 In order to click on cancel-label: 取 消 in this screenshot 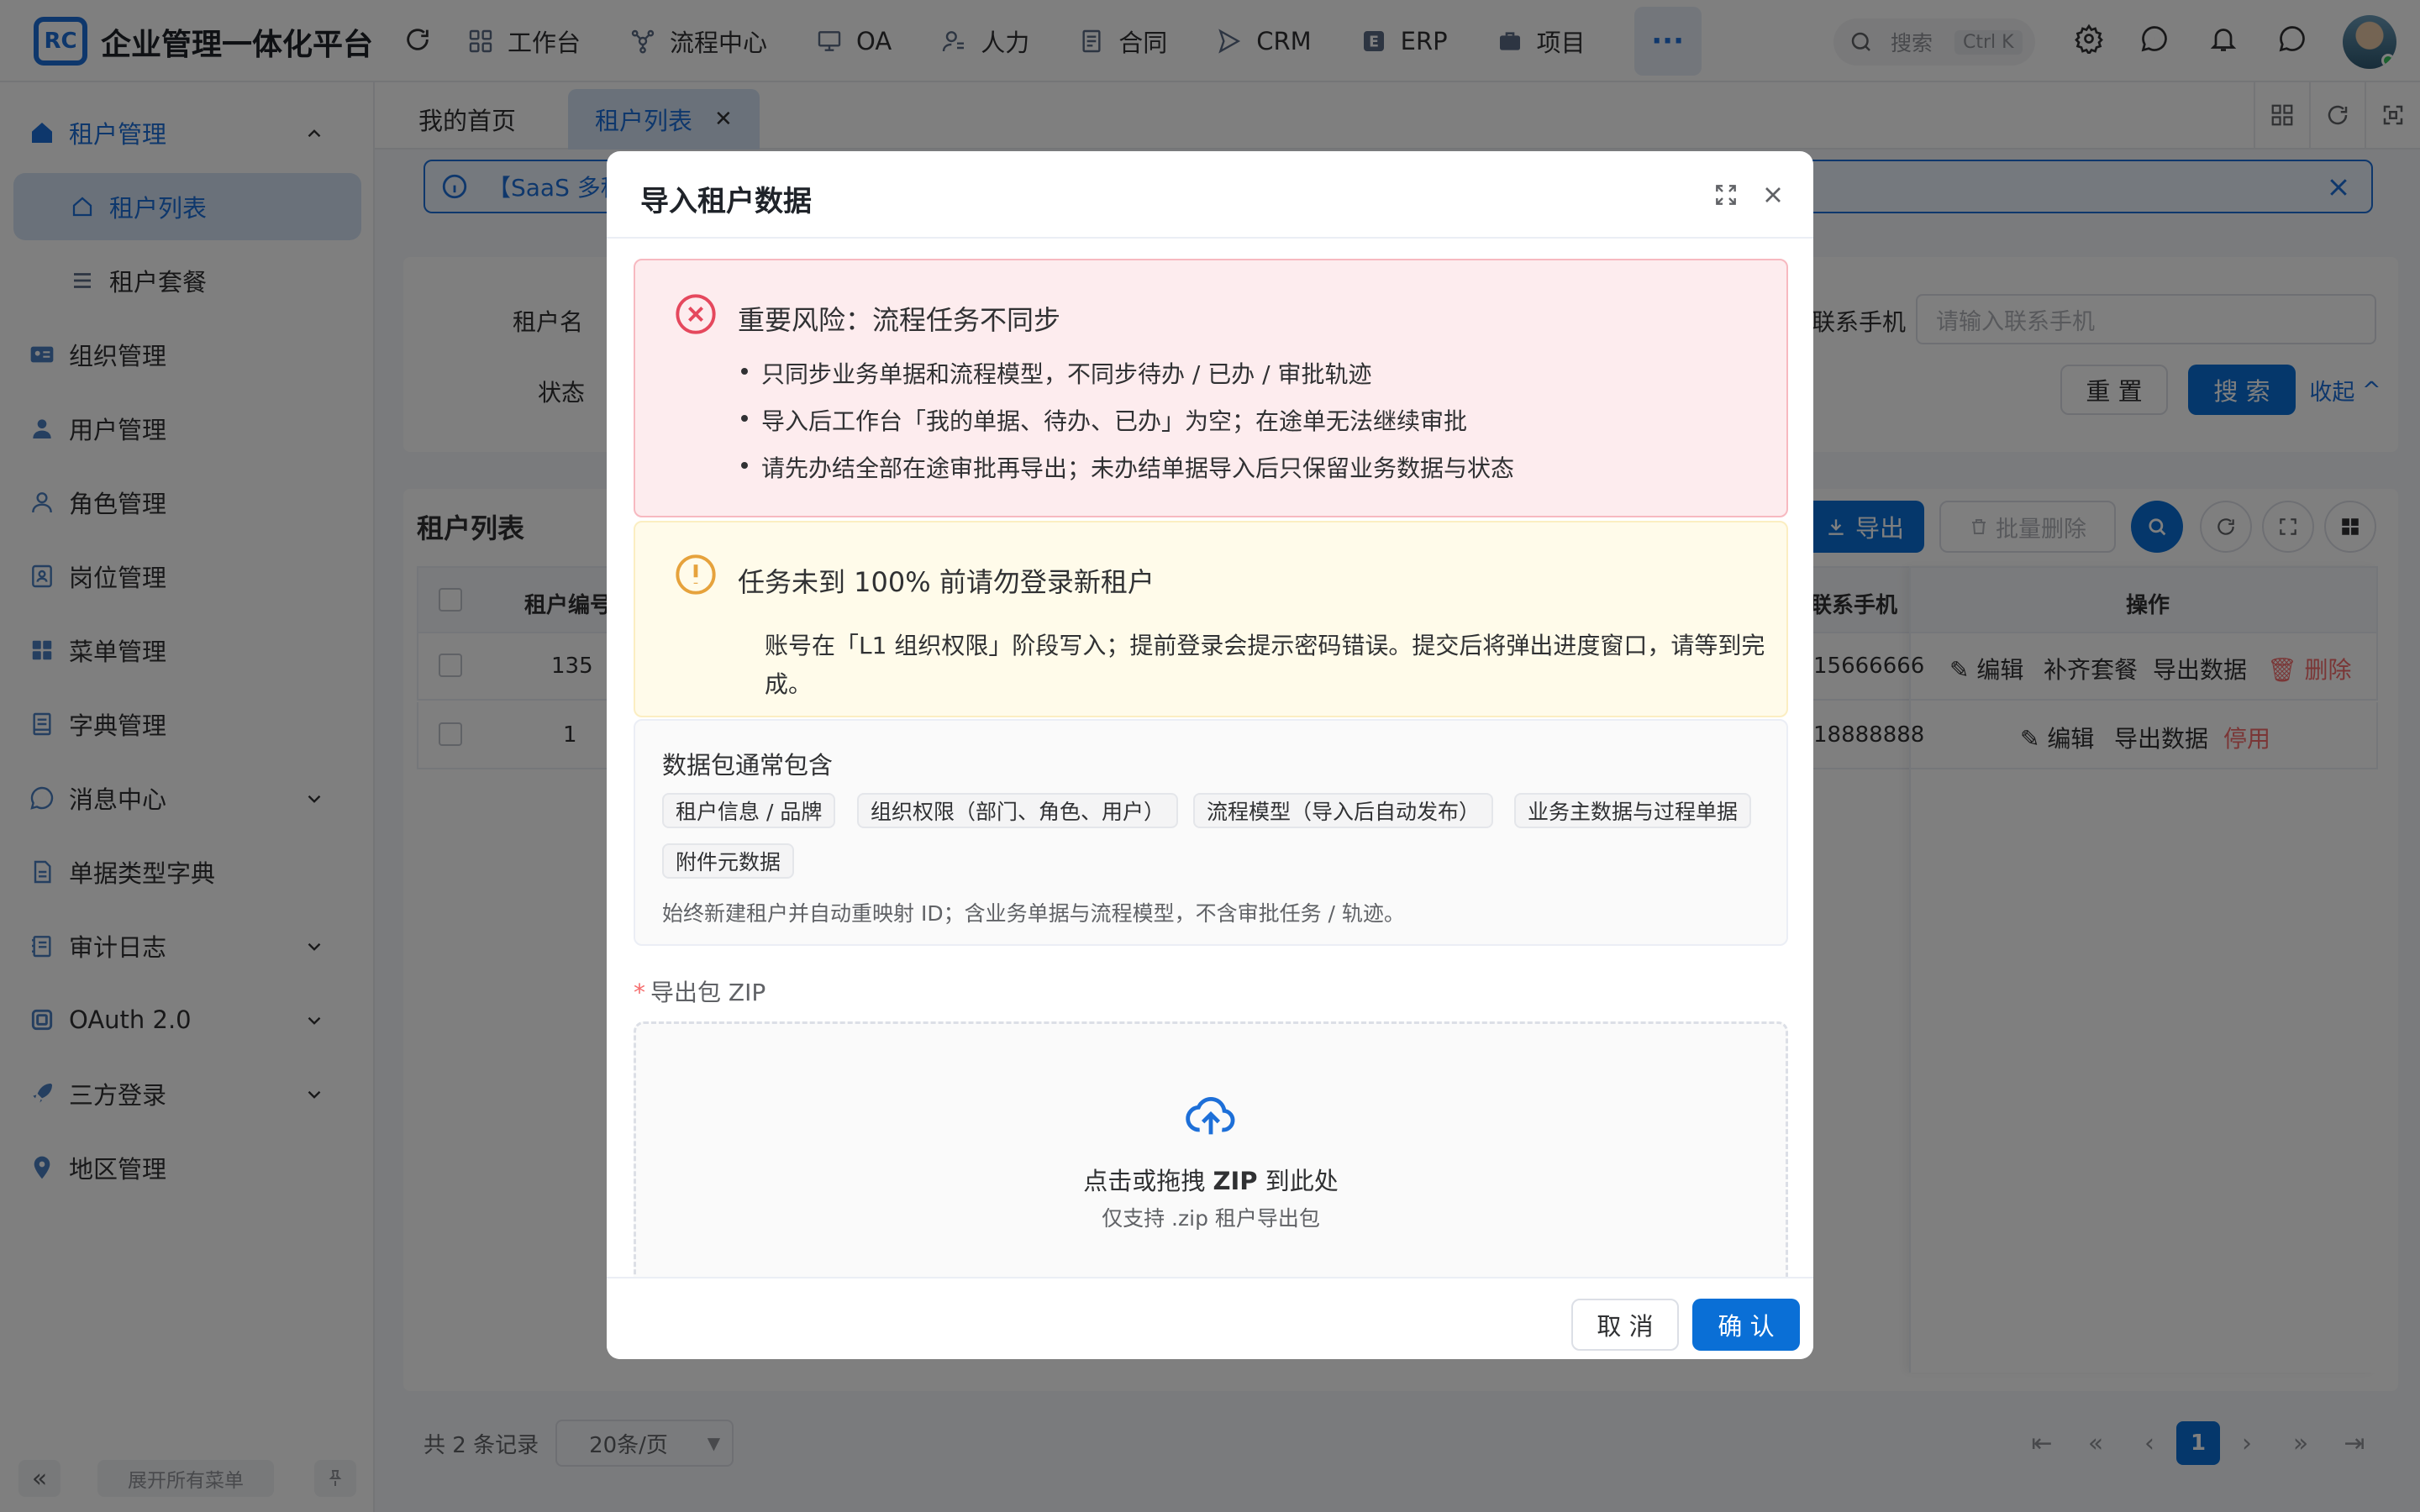, I will do `click(1625, 1326)`.